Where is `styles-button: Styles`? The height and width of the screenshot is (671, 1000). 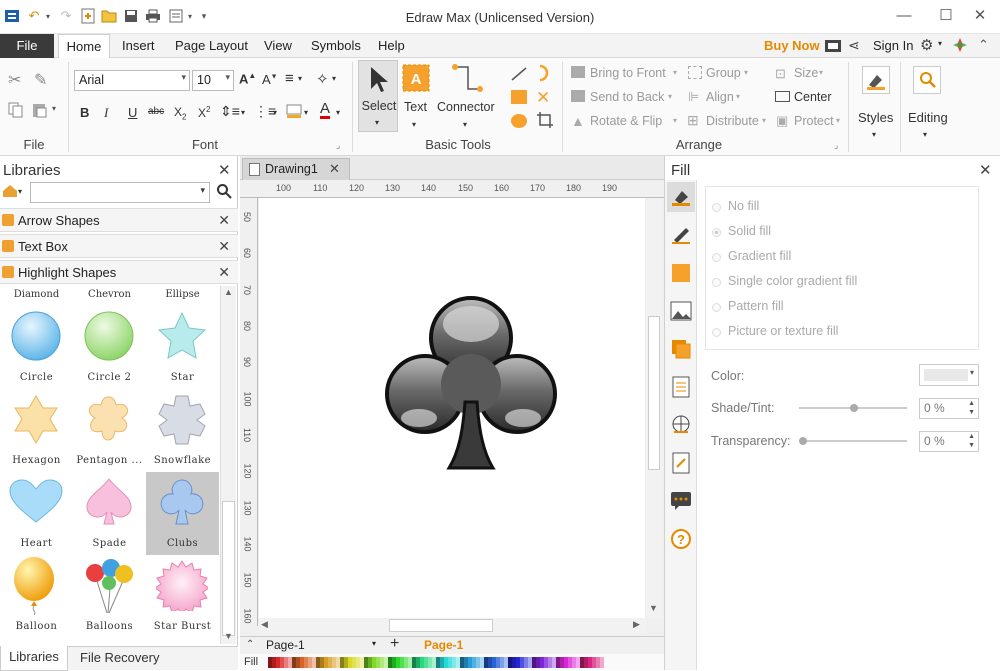
styles-button: Styles is located at coordinates (875, 117).